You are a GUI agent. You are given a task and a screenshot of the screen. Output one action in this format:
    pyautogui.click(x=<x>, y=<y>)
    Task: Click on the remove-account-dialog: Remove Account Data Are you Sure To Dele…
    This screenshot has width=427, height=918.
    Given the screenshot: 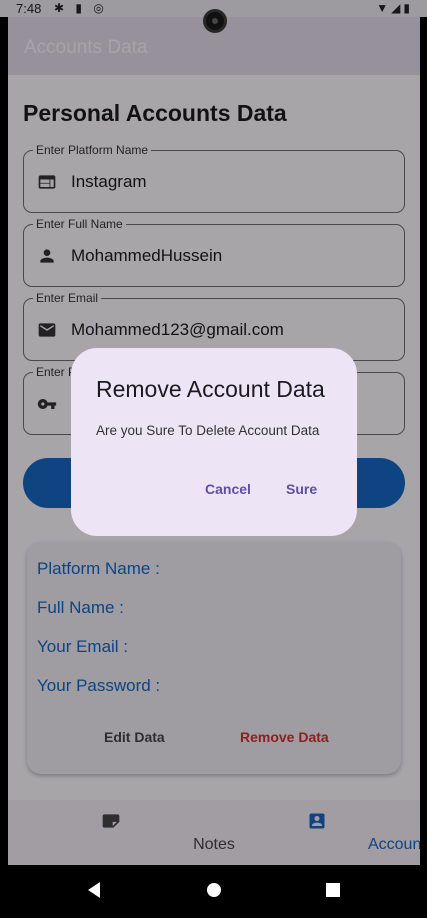 What is the action you would take?
    pyautogui.click(x=214, y=442)
    